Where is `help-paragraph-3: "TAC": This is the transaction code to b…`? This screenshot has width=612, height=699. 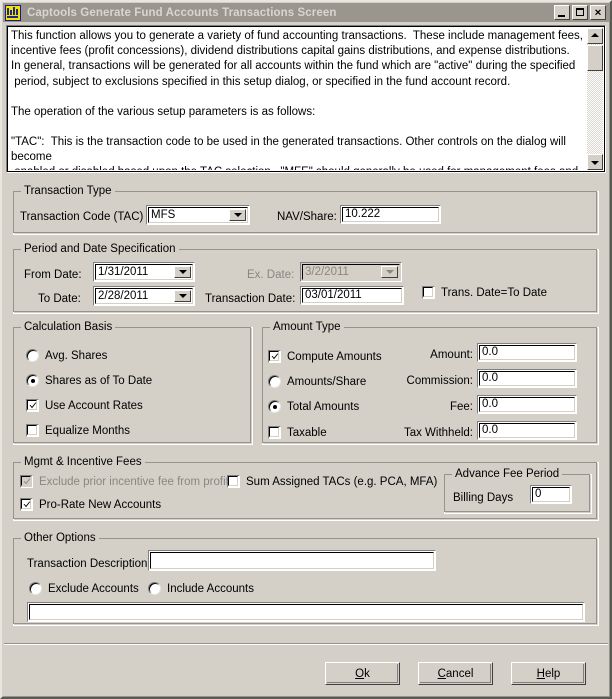
help-paragraph-3: "TAC": This is the transaction code to b… is located at coordinates (294, 153).